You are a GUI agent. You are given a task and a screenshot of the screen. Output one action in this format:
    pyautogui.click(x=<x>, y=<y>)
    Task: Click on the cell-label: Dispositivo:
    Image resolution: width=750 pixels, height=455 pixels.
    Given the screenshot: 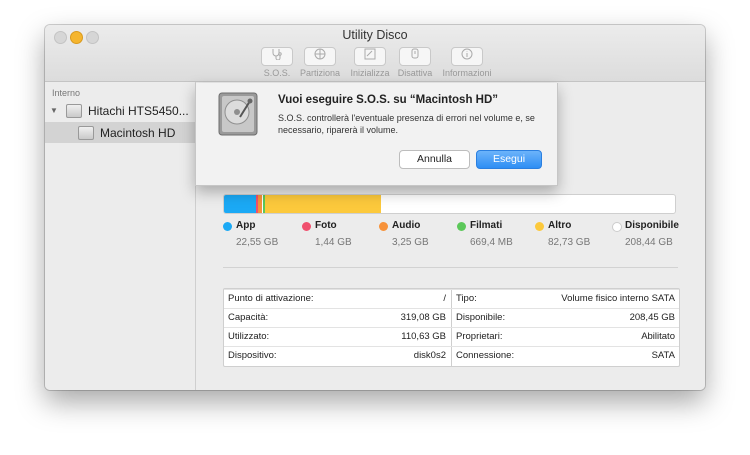 What is the action you would take?
    pyautogui.click(x=252, y=355)
    